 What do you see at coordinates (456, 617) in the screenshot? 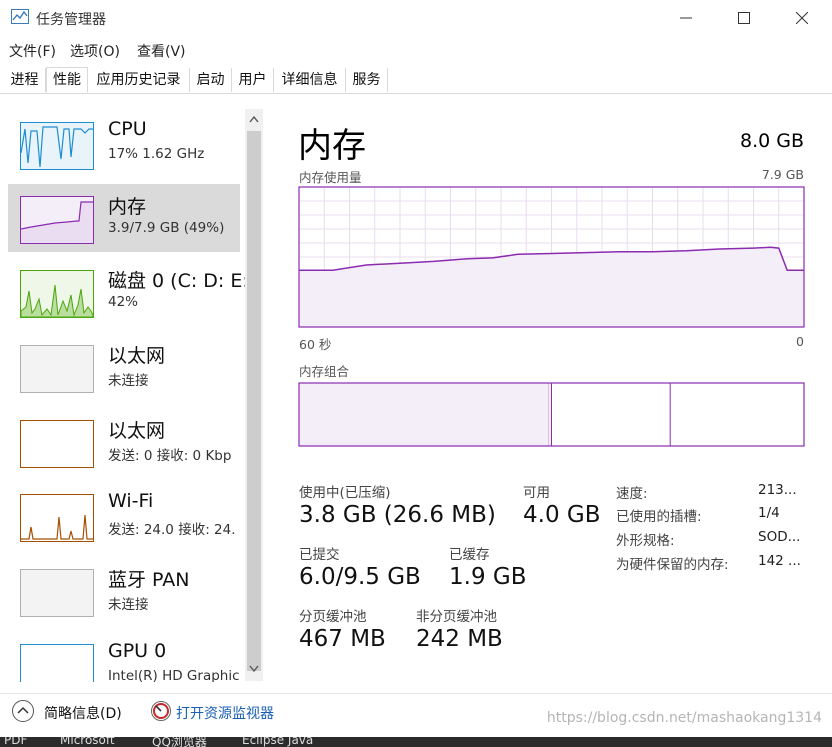
I see `non-paged-pool-label: 非分页缓冲池` at bounding box center [456, 617].